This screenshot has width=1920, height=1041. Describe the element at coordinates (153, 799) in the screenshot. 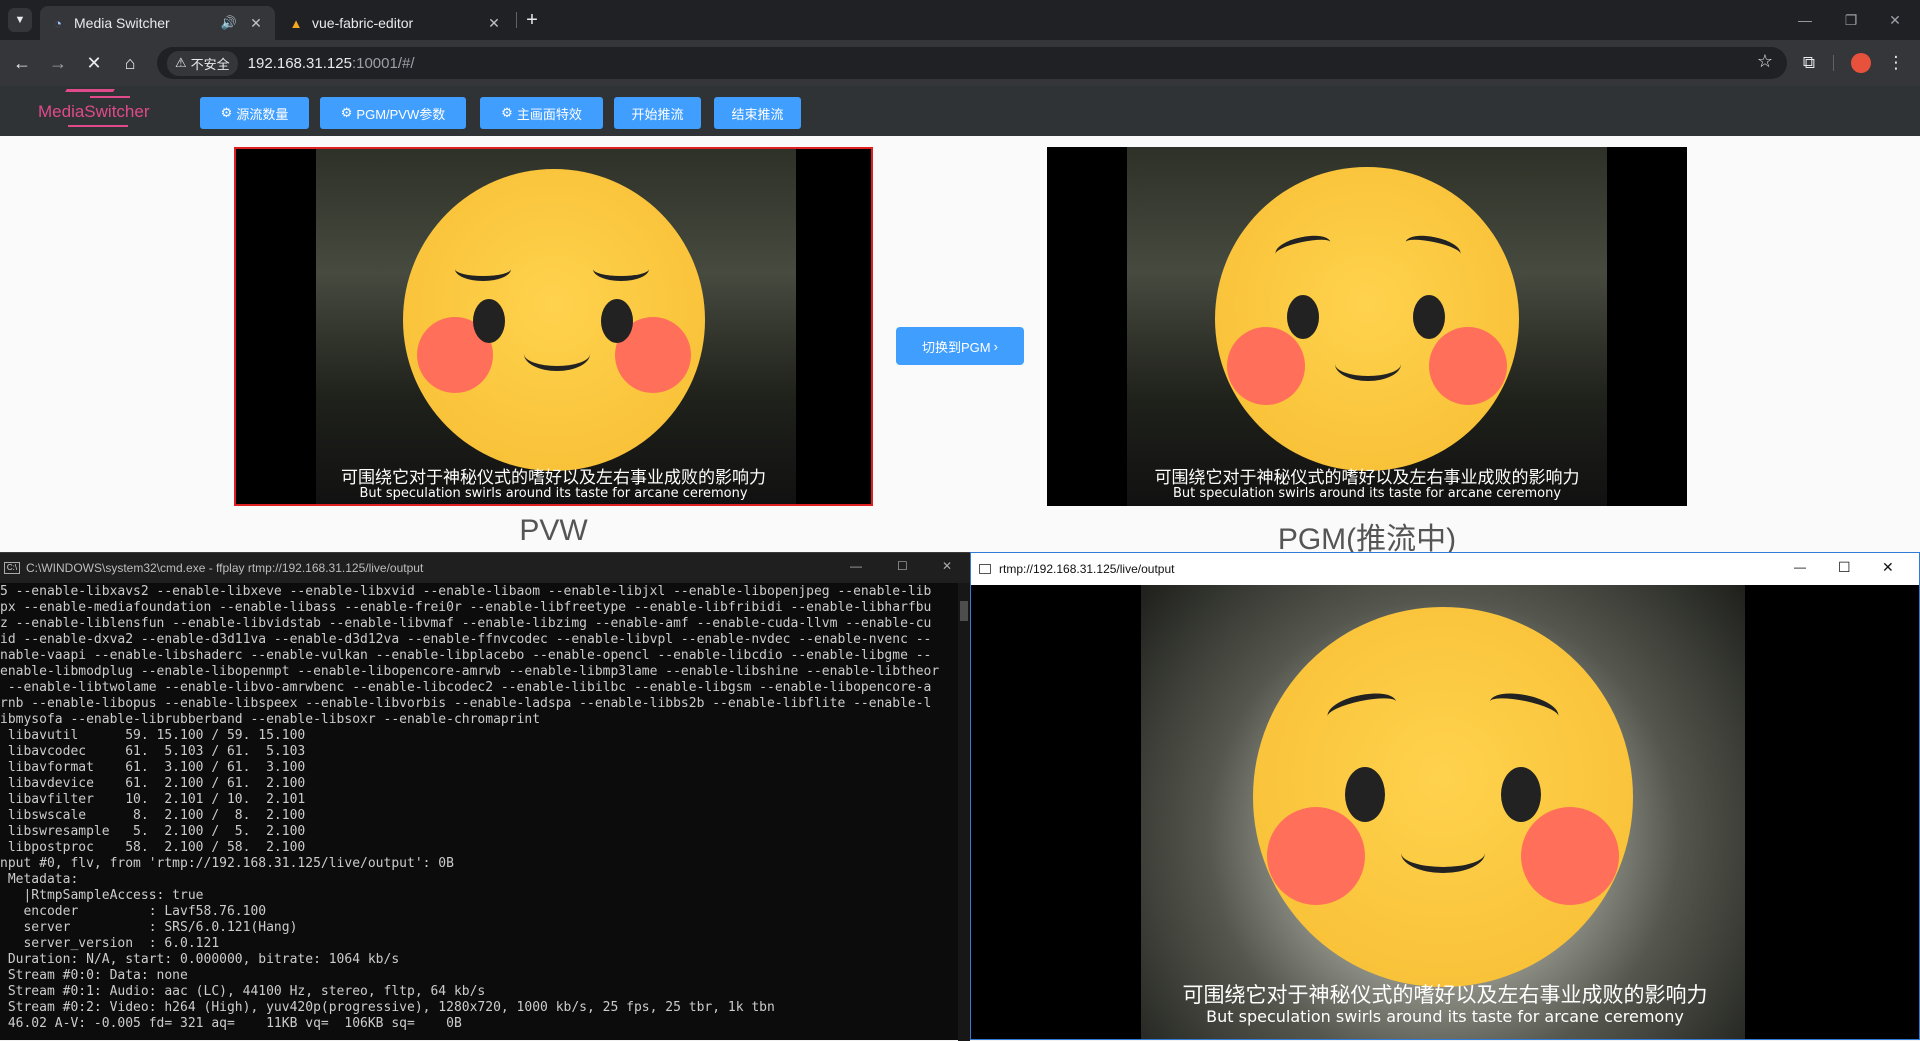

I see `console-line: libavfilter 10. 2.101 / 10. 2.101` at that location.